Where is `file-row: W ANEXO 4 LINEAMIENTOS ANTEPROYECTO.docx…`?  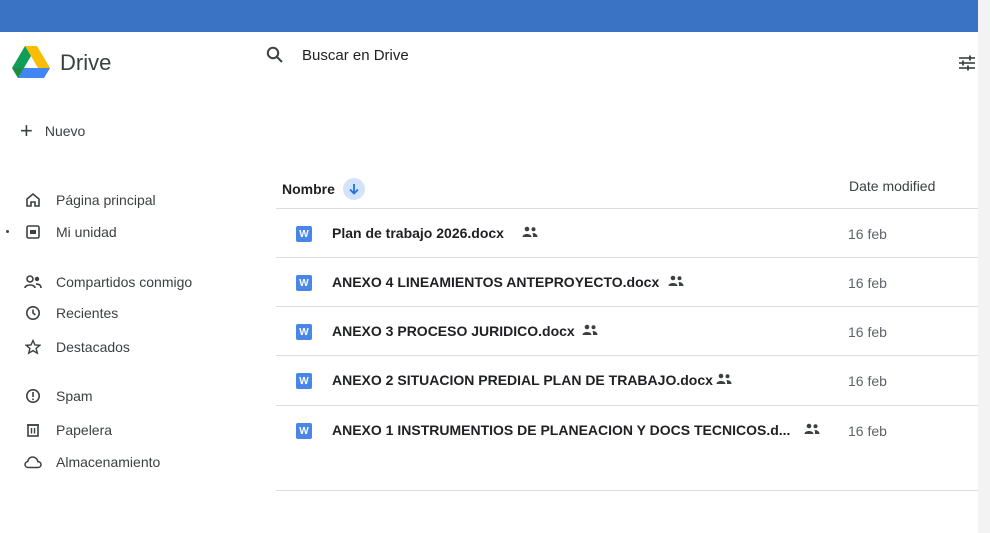 file-row: W ANEXO 4 LINEAMIENTOS ANTEPROYECTO.docx… is located at coordinates (627, 282).